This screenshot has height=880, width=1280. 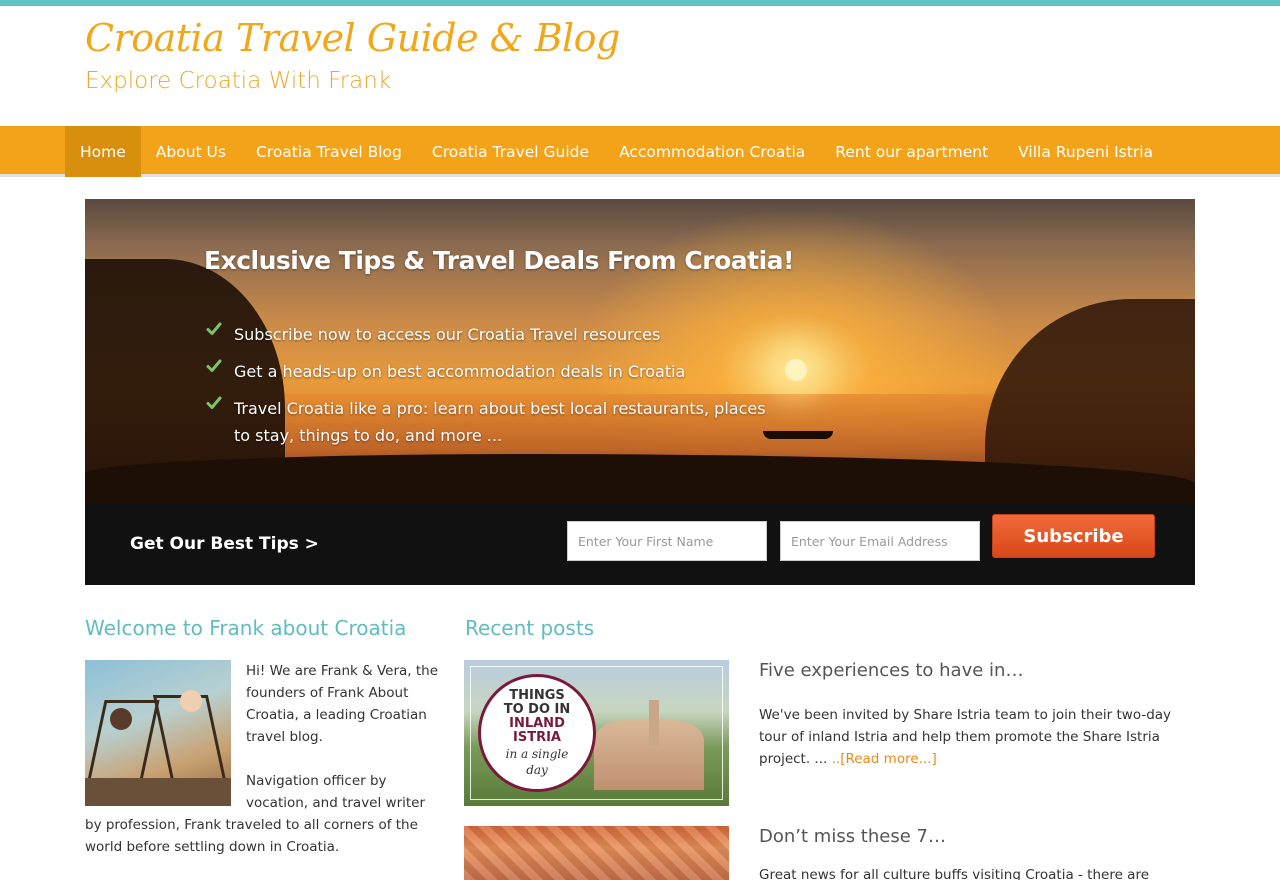 What do you see at coordinates (537, 695) in the screenshot?
I see `badge-text: THINGS` at bounding box center [537, 695].